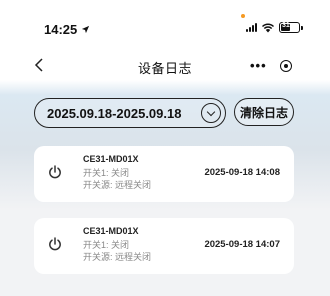 This screenshot has width=330, height=296. I want to click on battery-level: 31, so click(286, 25).